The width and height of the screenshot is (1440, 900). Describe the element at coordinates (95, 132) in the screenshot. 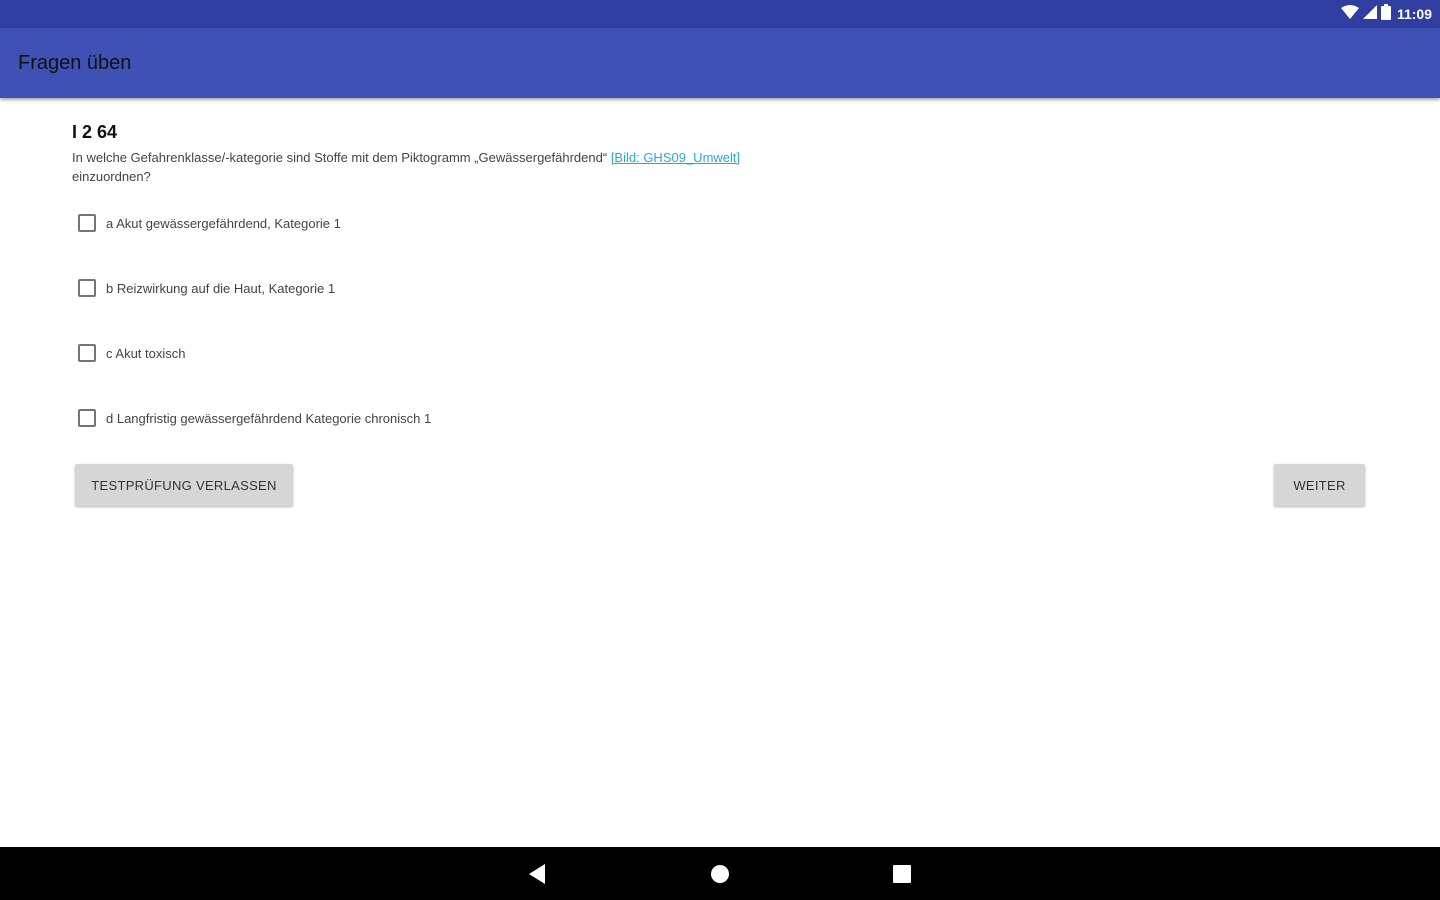

I see `question-id: I 2 64` at that location.